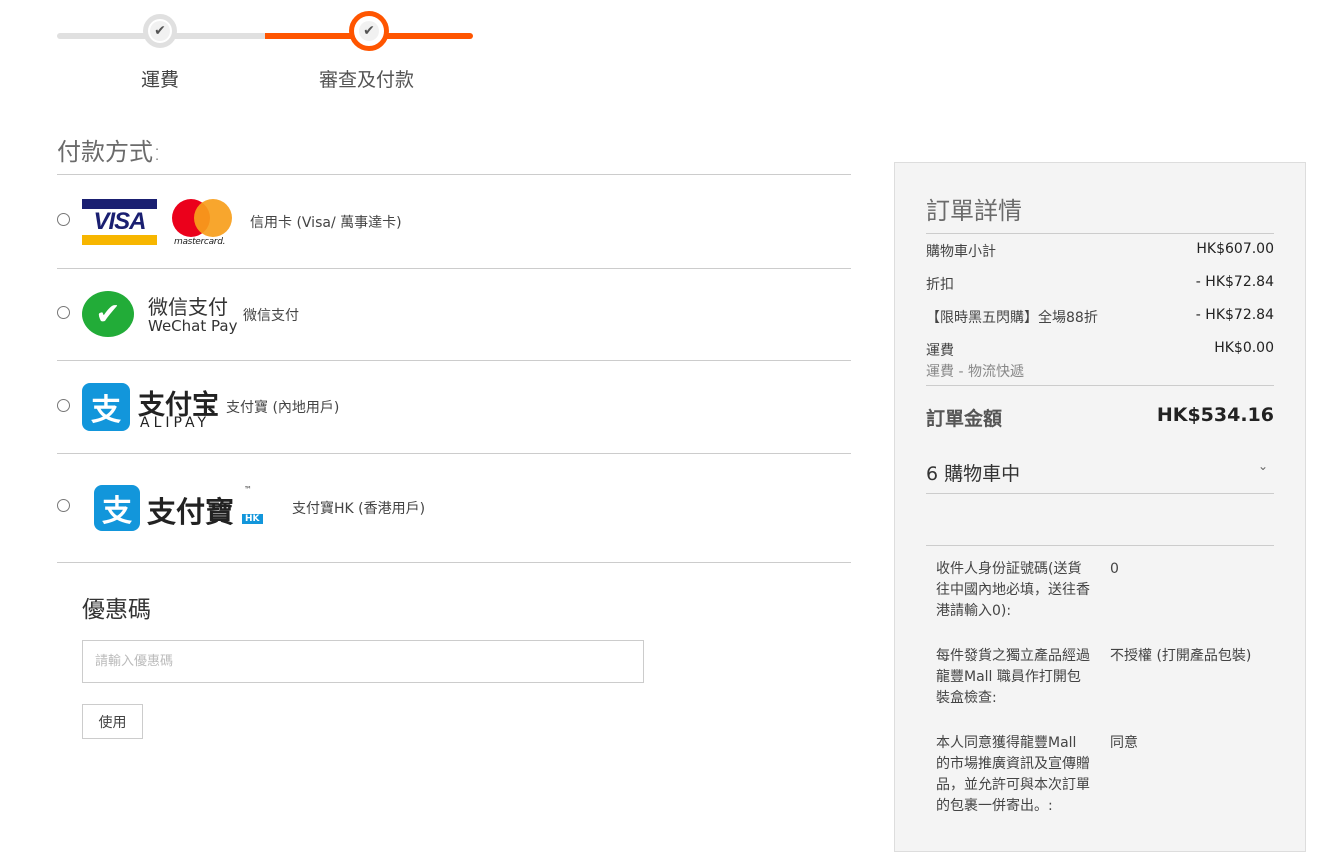 The width and height of the screenshot is (1337, 852). What do you see at coordinates (282, 407) in the screenshot?
I see `alipay-label: 支付寶 (內地用戶)` at bounding box center [282, 407].